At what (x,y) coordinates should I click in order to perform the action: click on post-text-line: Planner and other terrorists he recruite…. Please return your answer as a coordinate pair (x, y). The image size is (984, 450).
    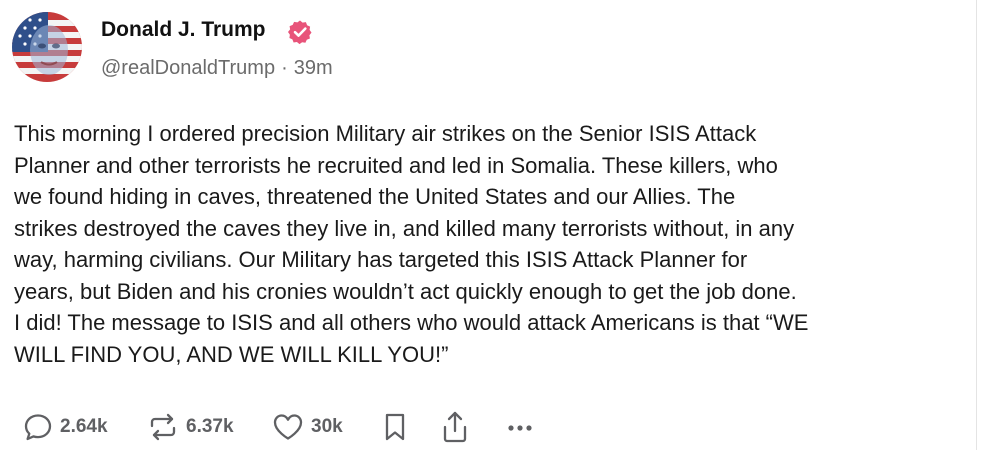
    Looking at the image, I should click on (396, 165).